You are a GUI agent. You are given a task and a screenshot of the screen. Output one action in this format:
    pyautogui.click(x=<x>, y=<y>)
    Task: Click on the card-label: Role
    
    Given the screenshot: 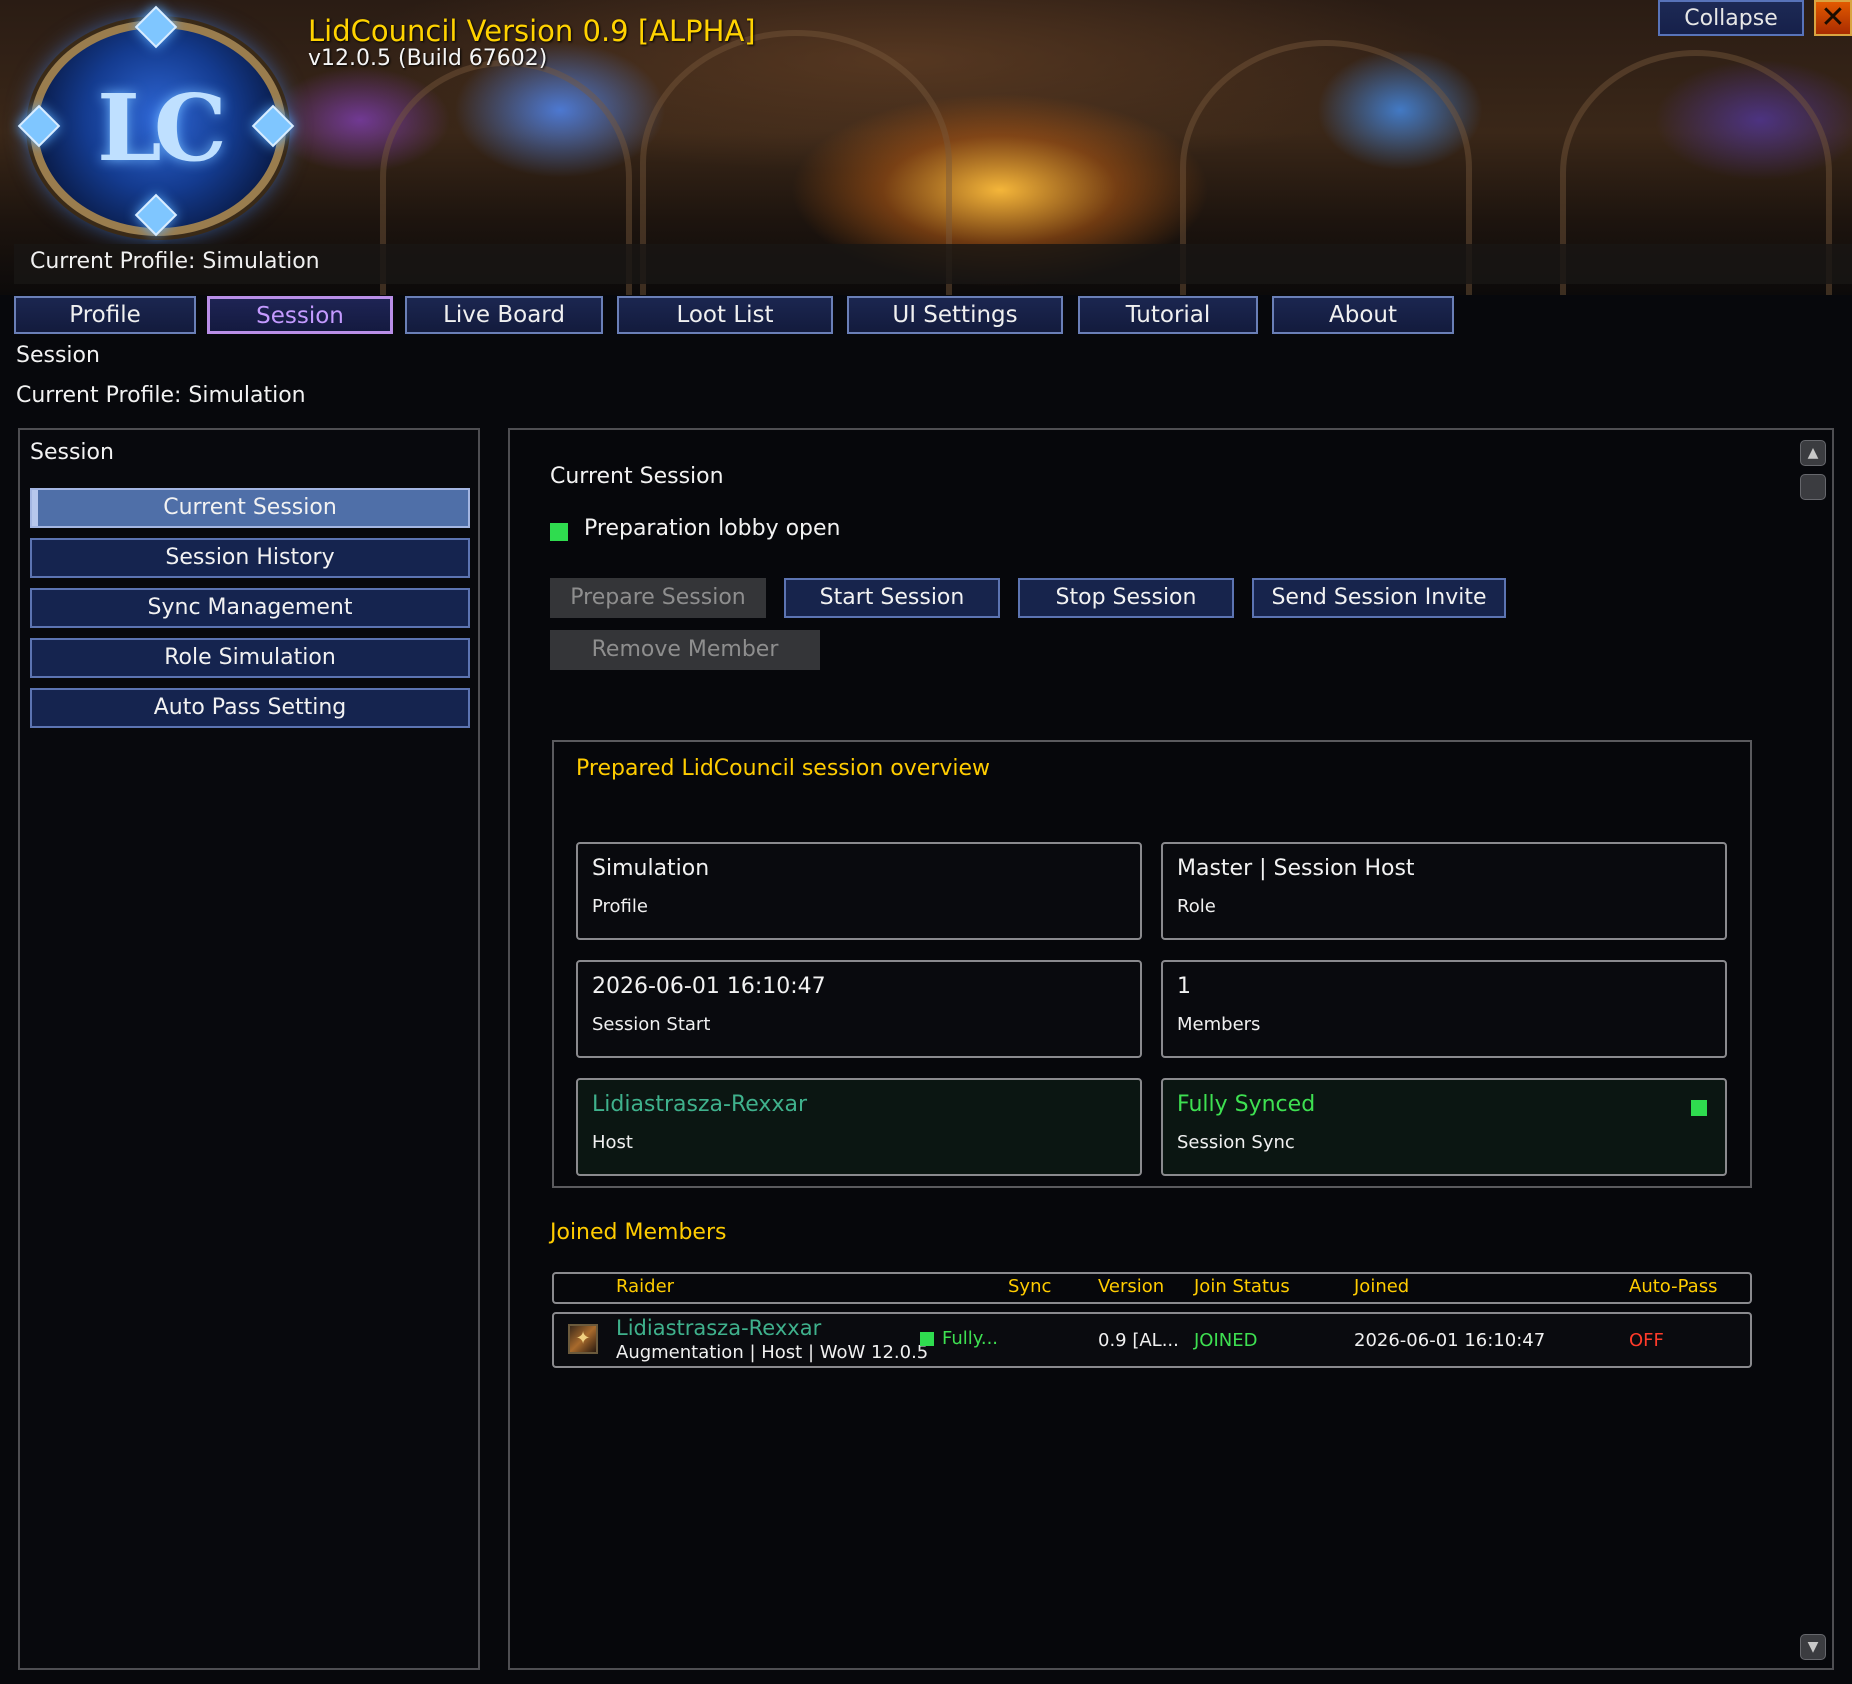 What is the action you would take?
    pyautogui.click(x=1196, y=906)
    